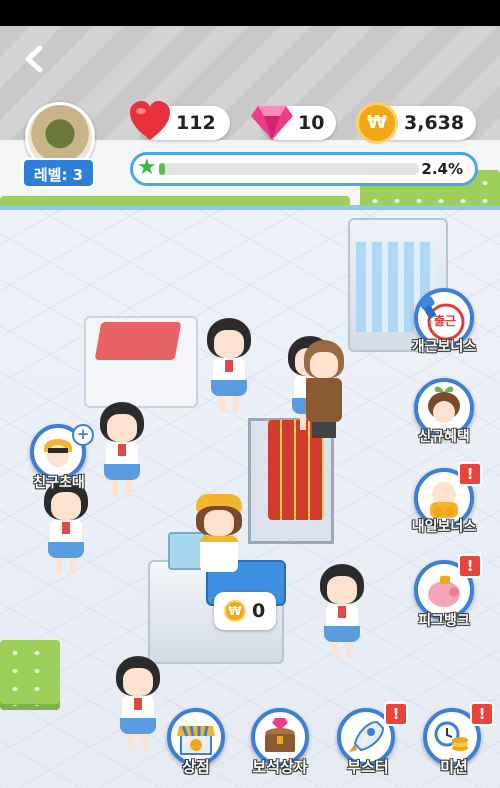 This screenshot has width=500, height=788. What do you see at coordinates (482, 714) in the screenshot?
I see `mission-alert-badge: !` at bounding box center [482, 714].